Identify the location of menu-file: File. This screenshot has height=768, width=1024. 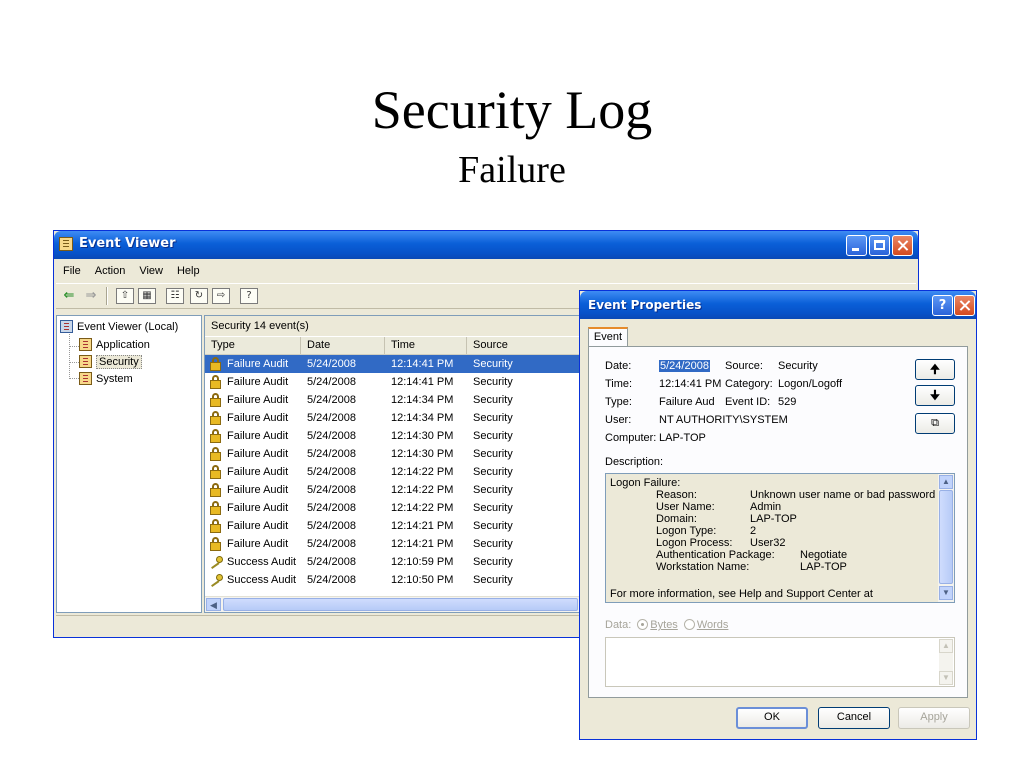
(72, 271).